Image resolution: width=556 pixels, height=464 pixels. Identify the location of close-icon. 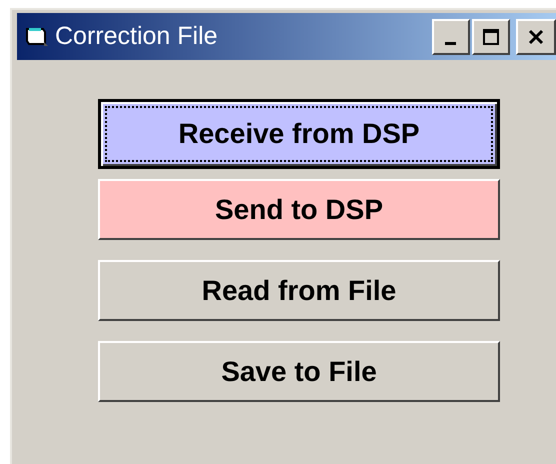
(536, 37).